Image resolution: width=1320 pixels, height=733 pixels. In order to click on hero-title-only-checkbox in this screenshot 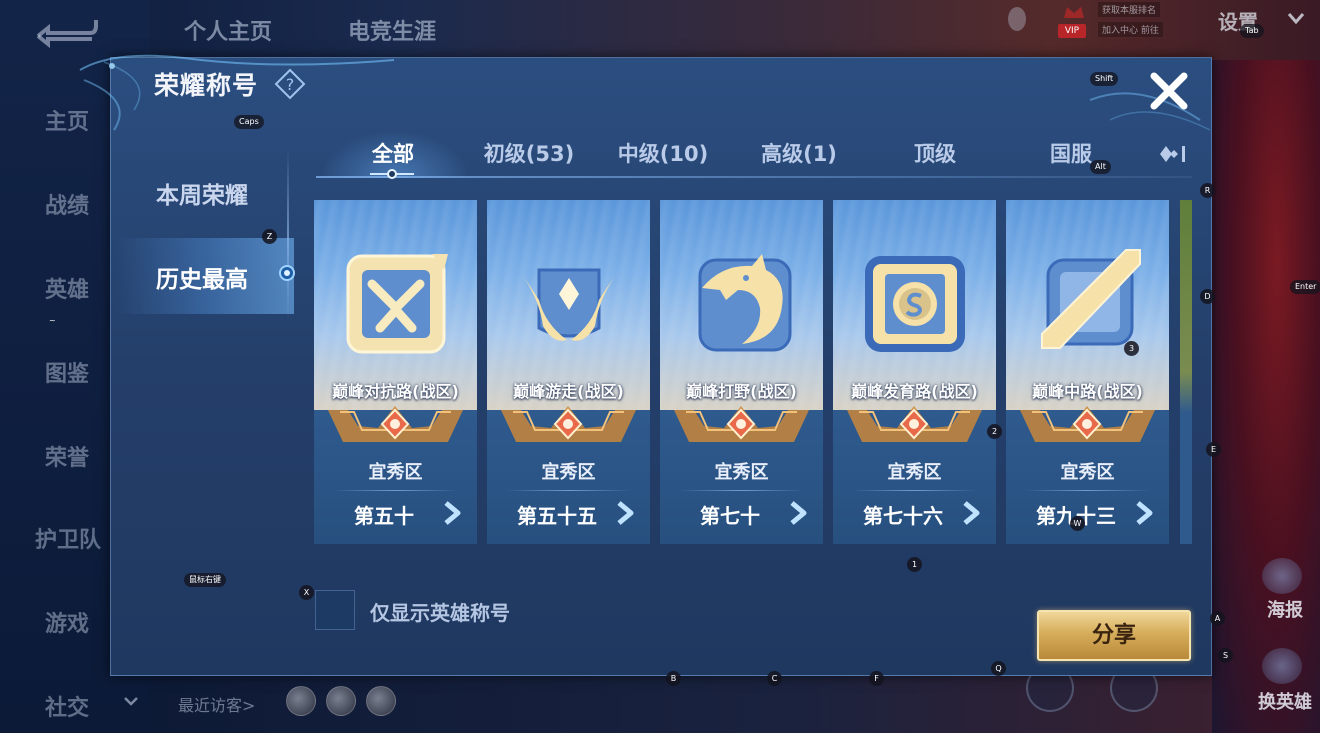, I will do `click(335, 610)`.